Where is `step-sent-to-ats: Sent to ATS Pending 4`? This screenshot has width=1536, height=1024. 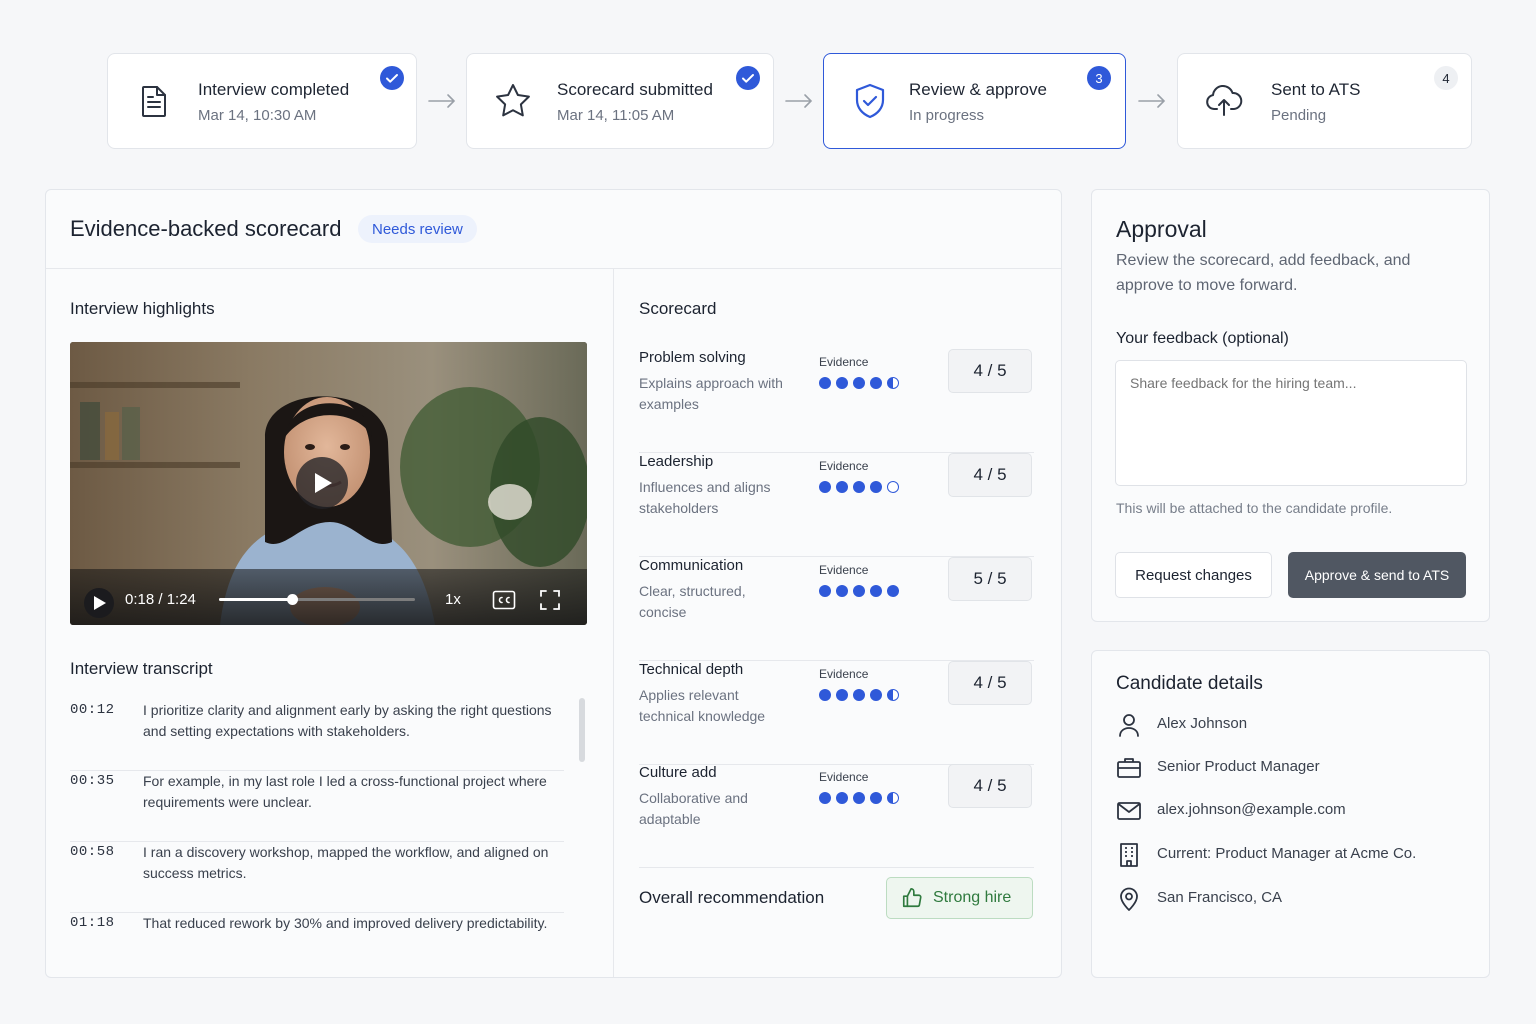 step-sent-to-ats: Sent to ATS Pending 4 is located at coordinates (1324, 101).